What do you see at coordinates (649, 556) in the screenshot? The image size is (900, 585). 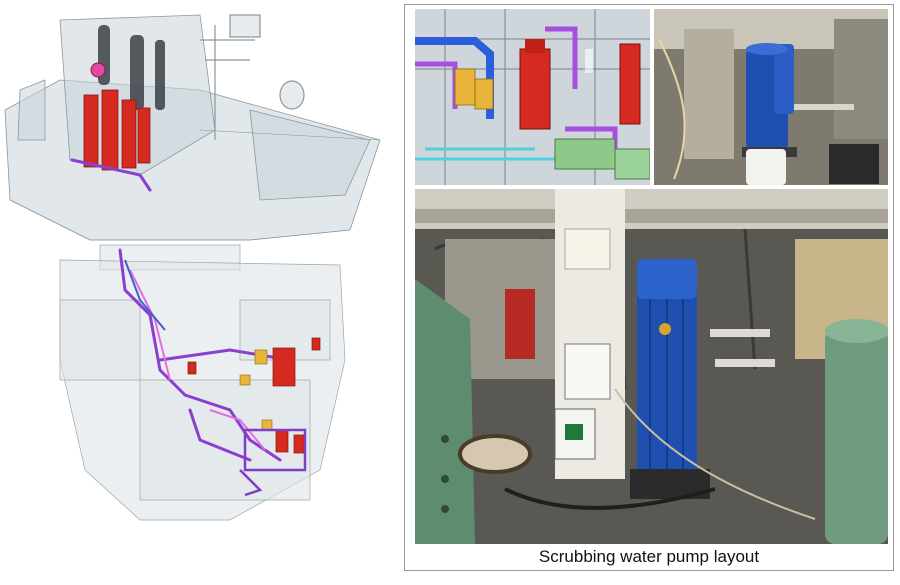 I see `figure-caption: Scrubbing water pump layout` at bounding box center [649, 556].